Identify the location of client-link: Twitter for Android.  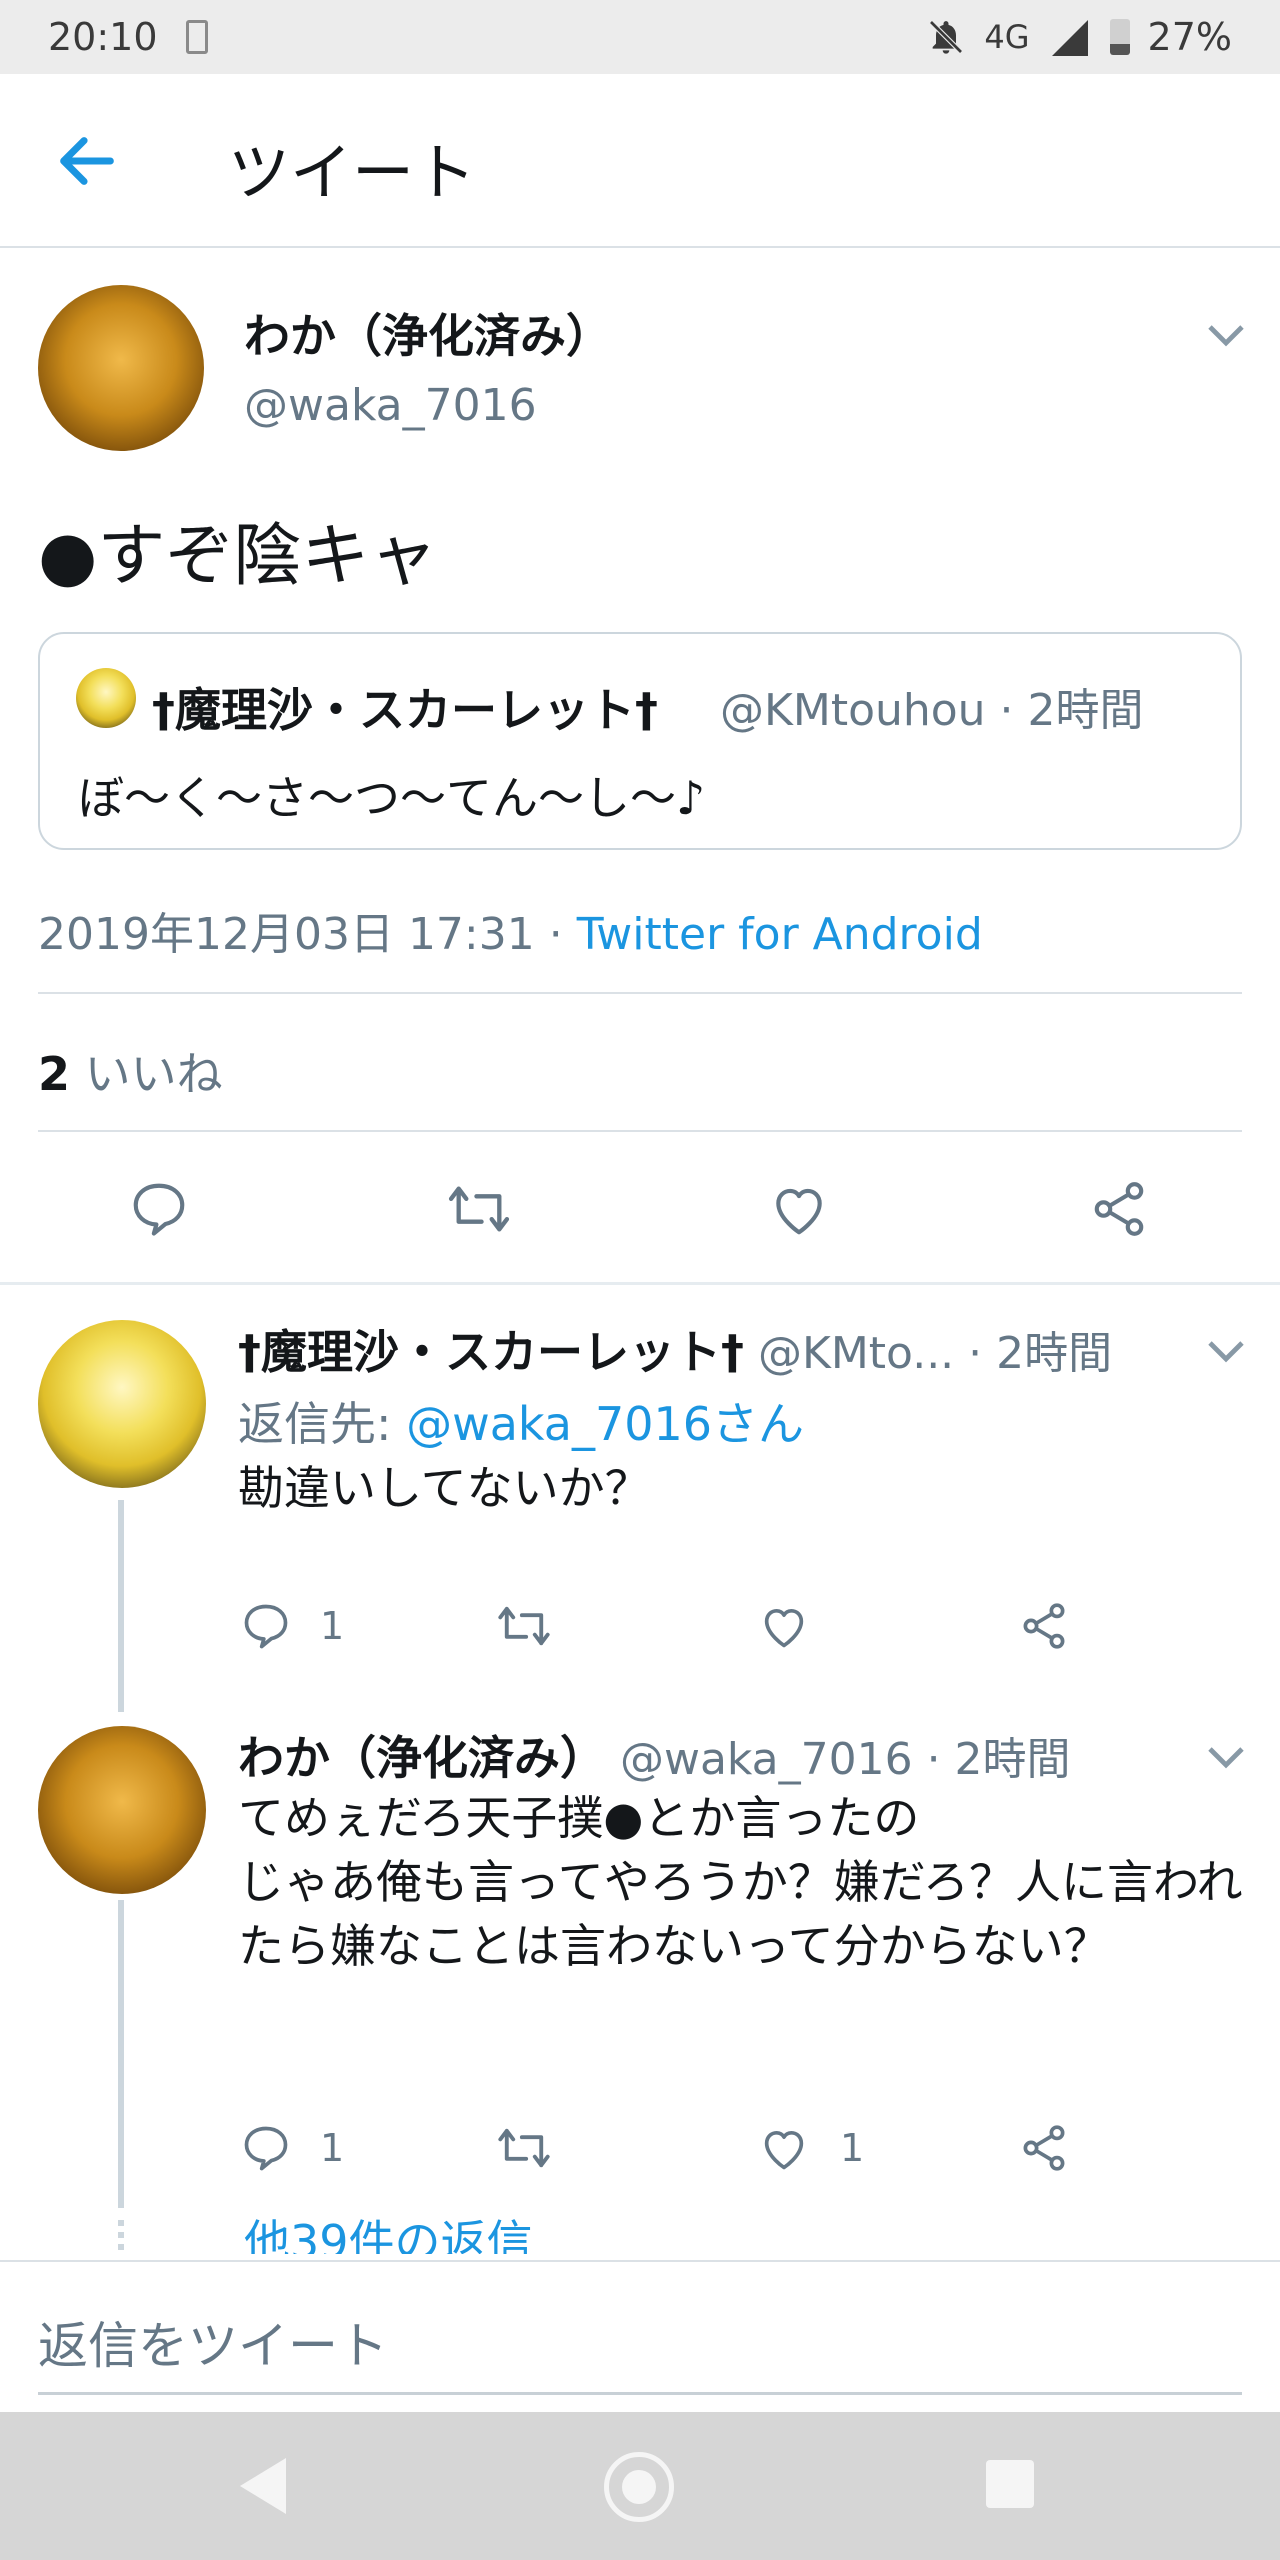
(780, 934).